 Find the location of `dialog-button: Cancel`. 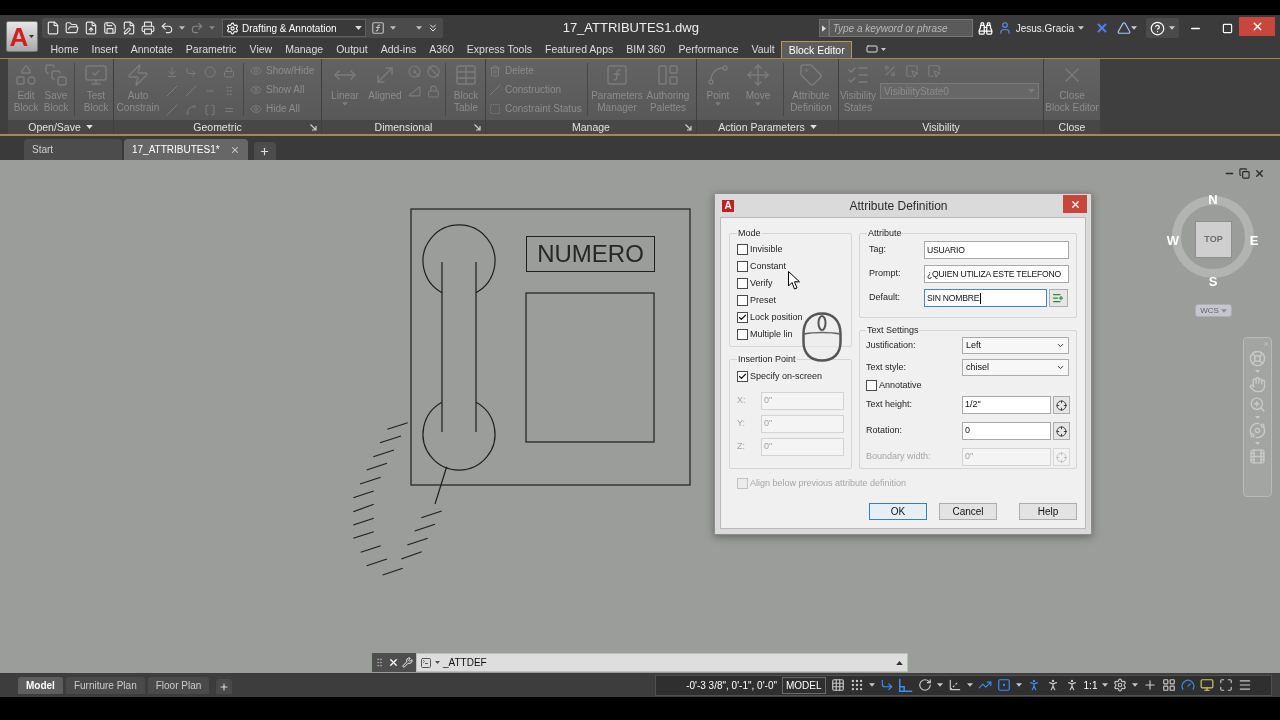

dialog-button: Cancel is located at coordinates (968, 511).